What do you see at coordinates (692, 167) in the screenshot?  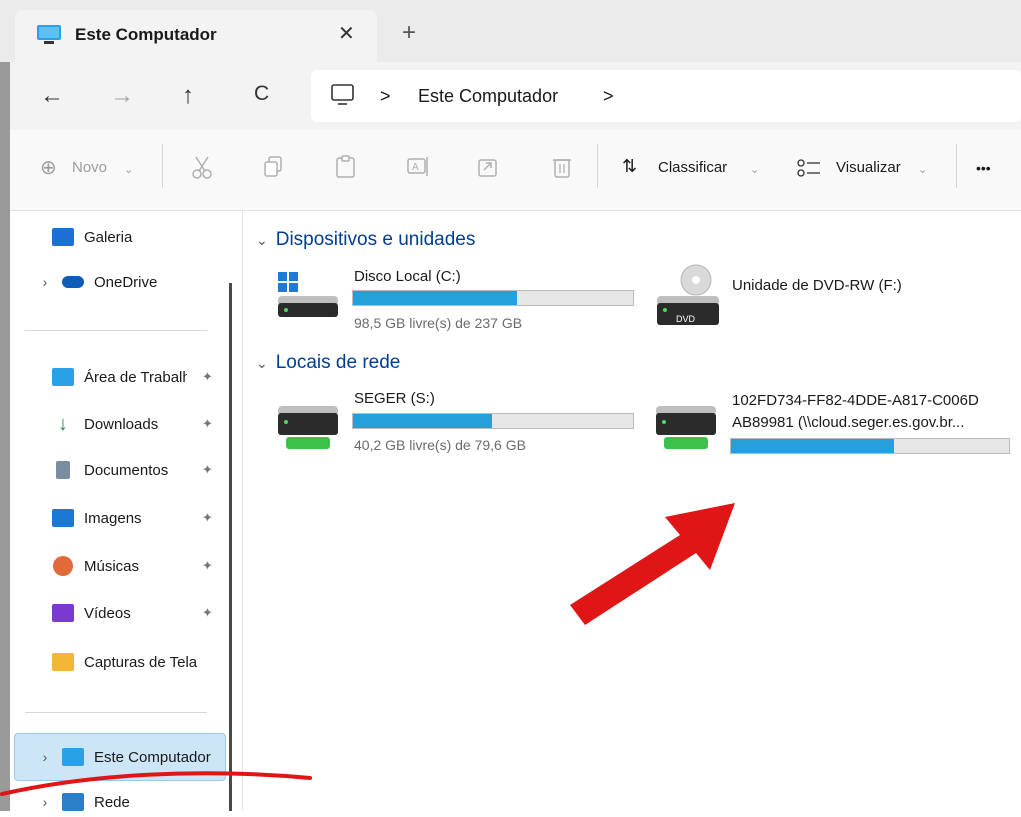 I see `sort-button: Classificar` at bounding box center [692, 167].